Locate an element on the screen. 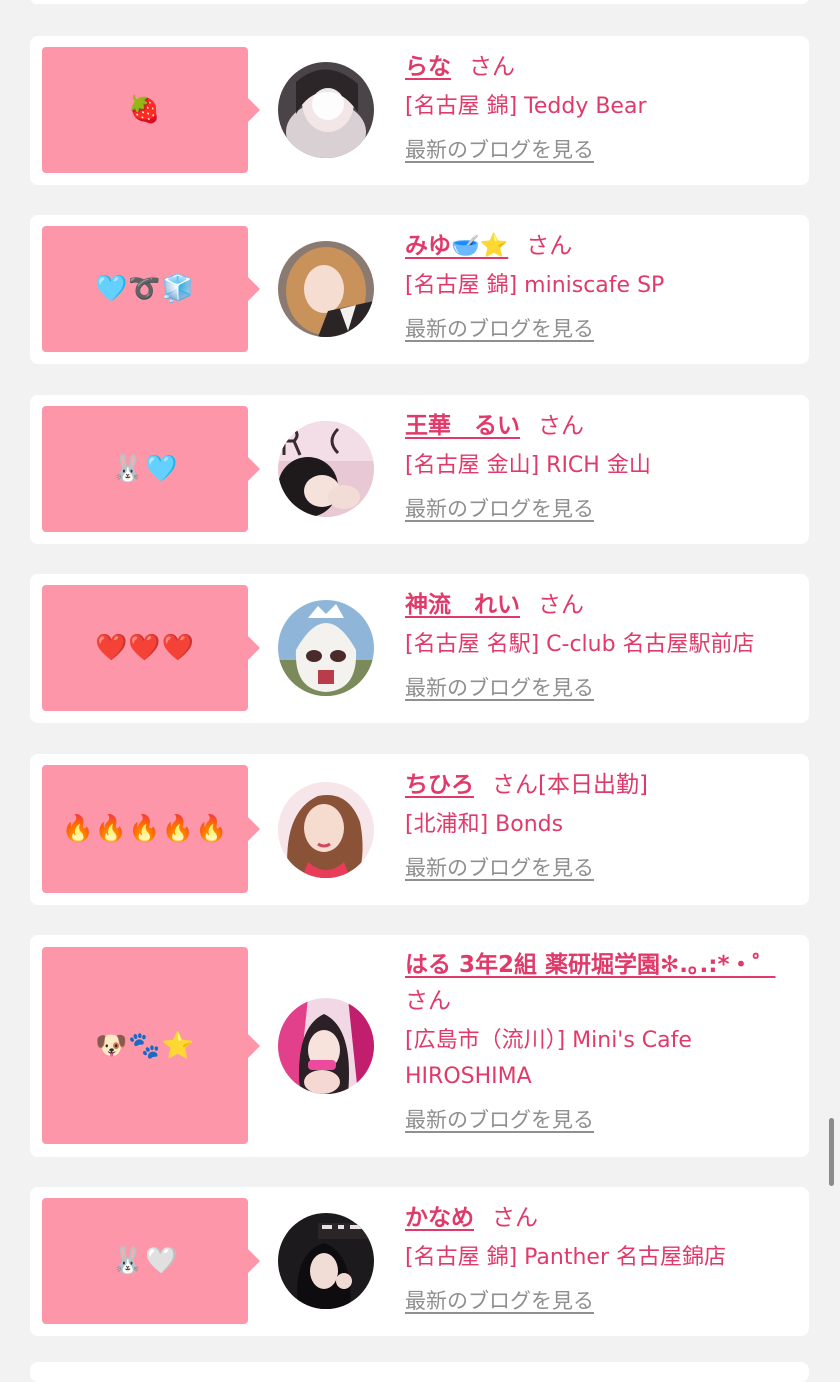  shop-name: [広島市（流川）] Mini's Cafe HIROSHIMA is located at coordinates (548, 1058).